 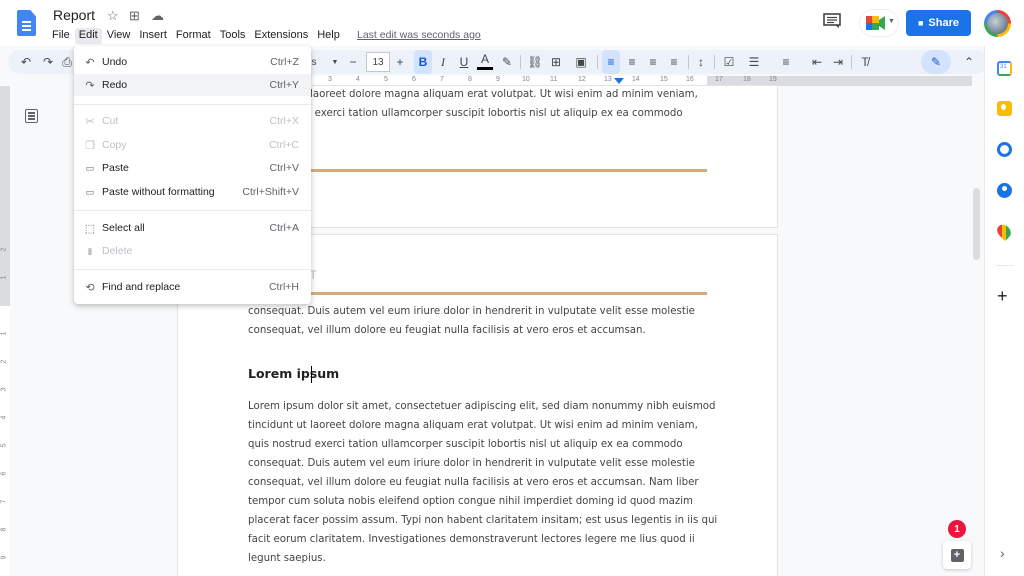 What do you see at coordinates (653, 62) in the screenshot?
I see `align-right-icon: ≡` at bounding box center [653, 62].